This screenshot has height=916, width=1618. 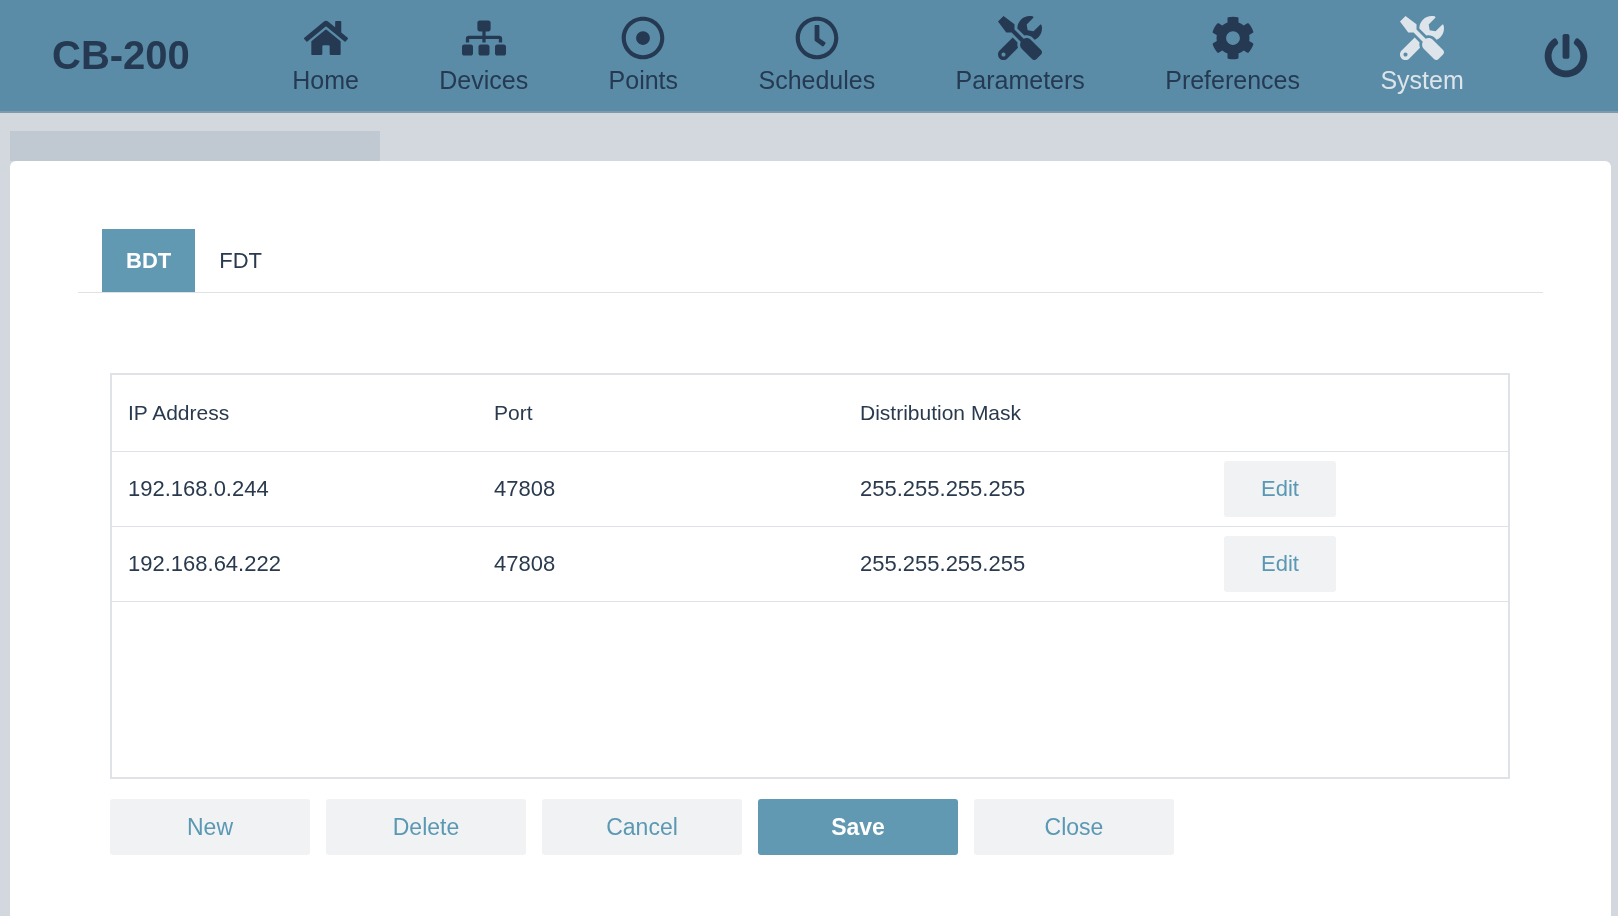 What do you see at coordinates (1566, 55) in the screenshot?
I see `power-icon` at bounding box center [1566, 55].